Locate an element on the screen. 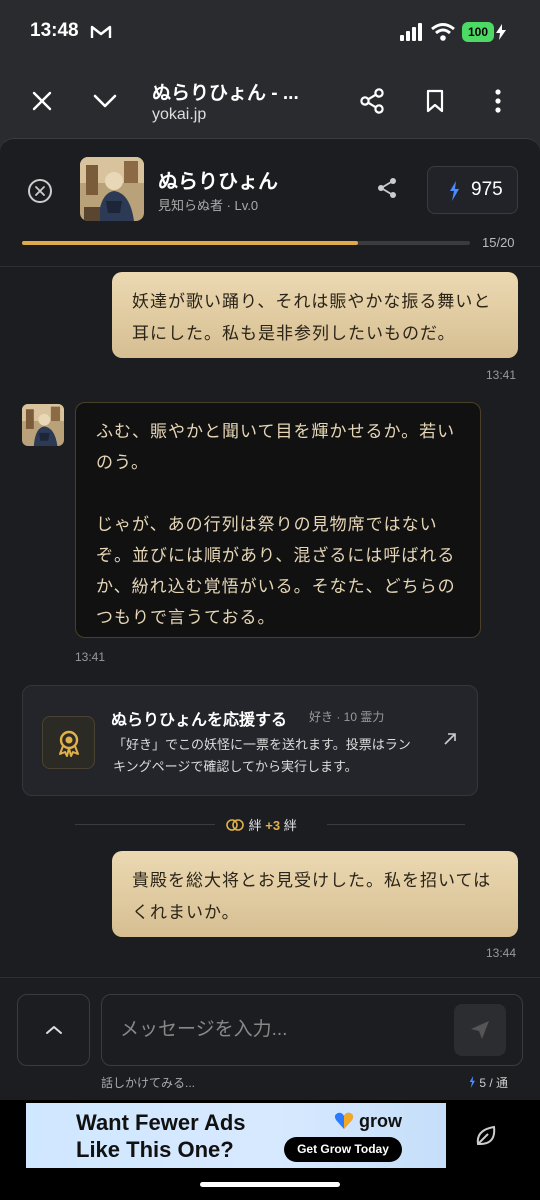  battery-indicator: 100 is located at coordinates (478, 32).